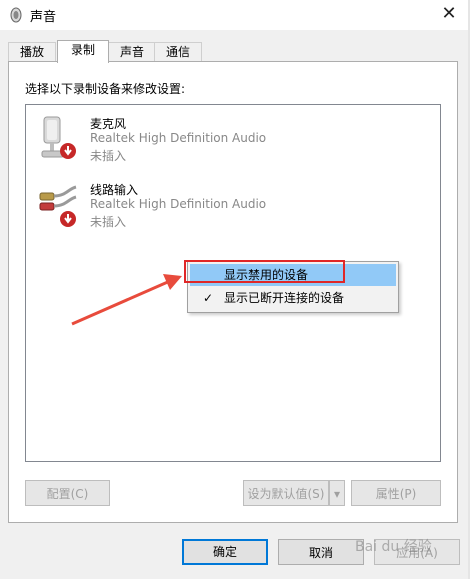 This screenshot has width=470, height=579. Describe the element at coordinates (126, 300) in the screenshot. I see `annotation-arrow-icon` at that location.